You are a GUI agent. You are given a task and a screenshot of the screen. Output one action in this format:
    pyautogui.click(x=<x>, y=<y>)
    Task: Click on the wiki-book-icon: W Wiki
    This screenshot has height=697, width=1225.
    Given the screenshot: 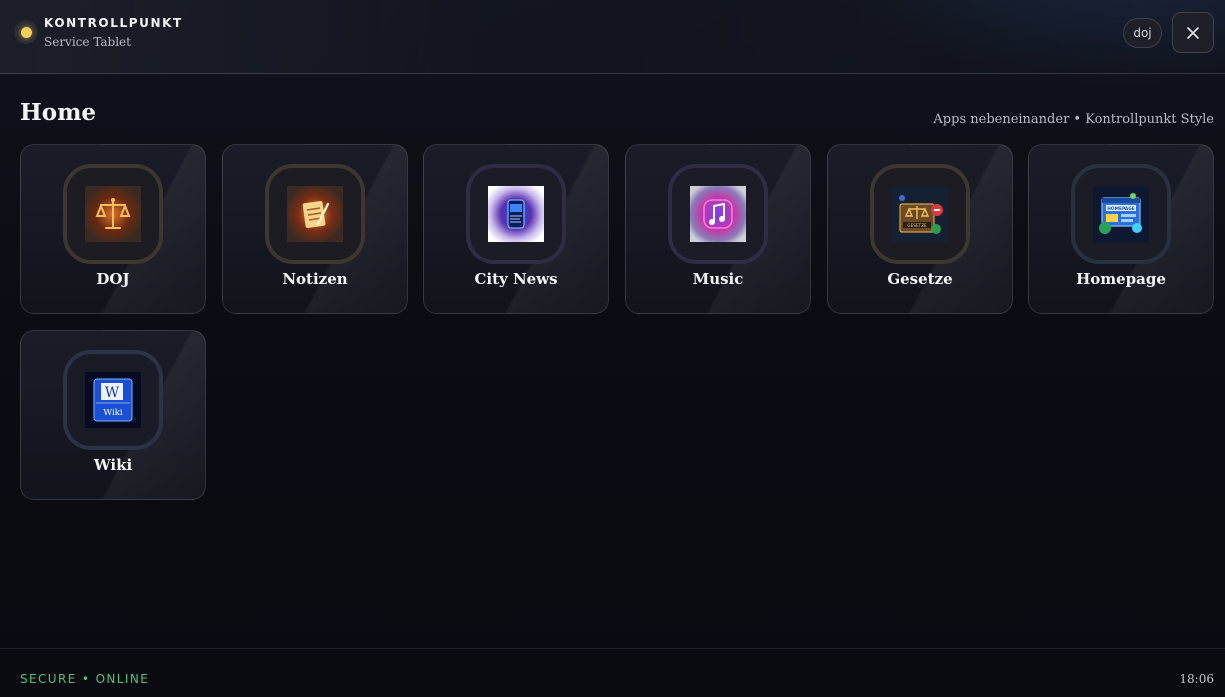 What is the action you would take?
    pyautogui.click(x=113, y=400)
    